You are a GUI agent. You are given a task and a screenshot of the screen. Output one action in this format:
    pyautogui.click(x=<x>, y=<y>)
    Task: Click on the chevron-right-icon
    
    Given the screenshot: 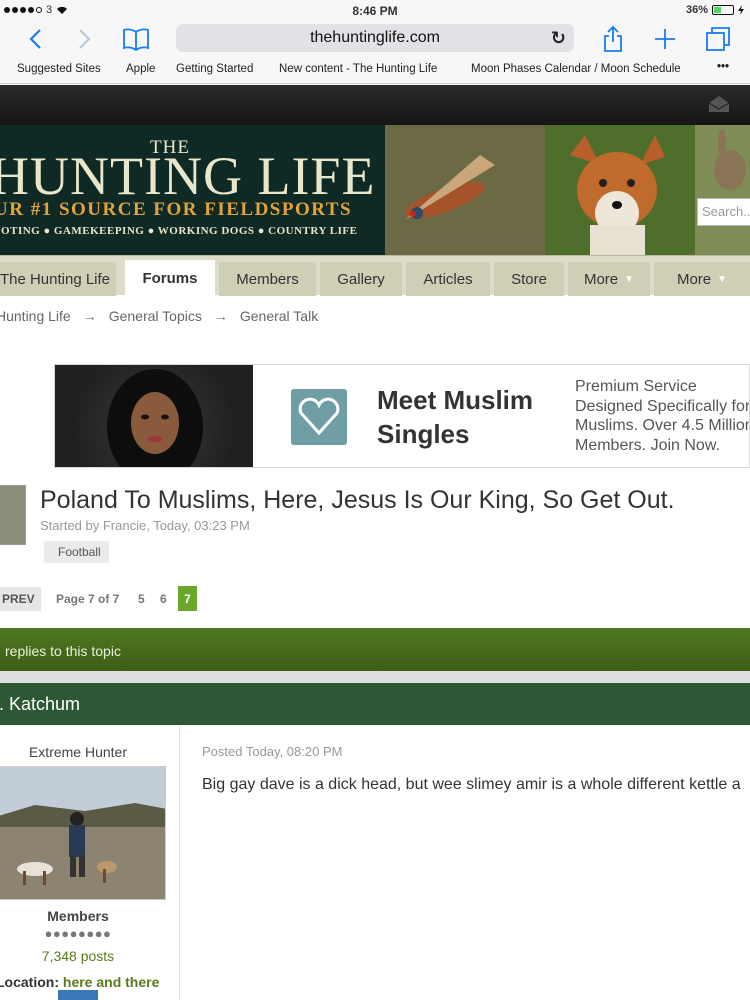 What is the action you would take?
    pyautogui.click(x=85, y=39)
    